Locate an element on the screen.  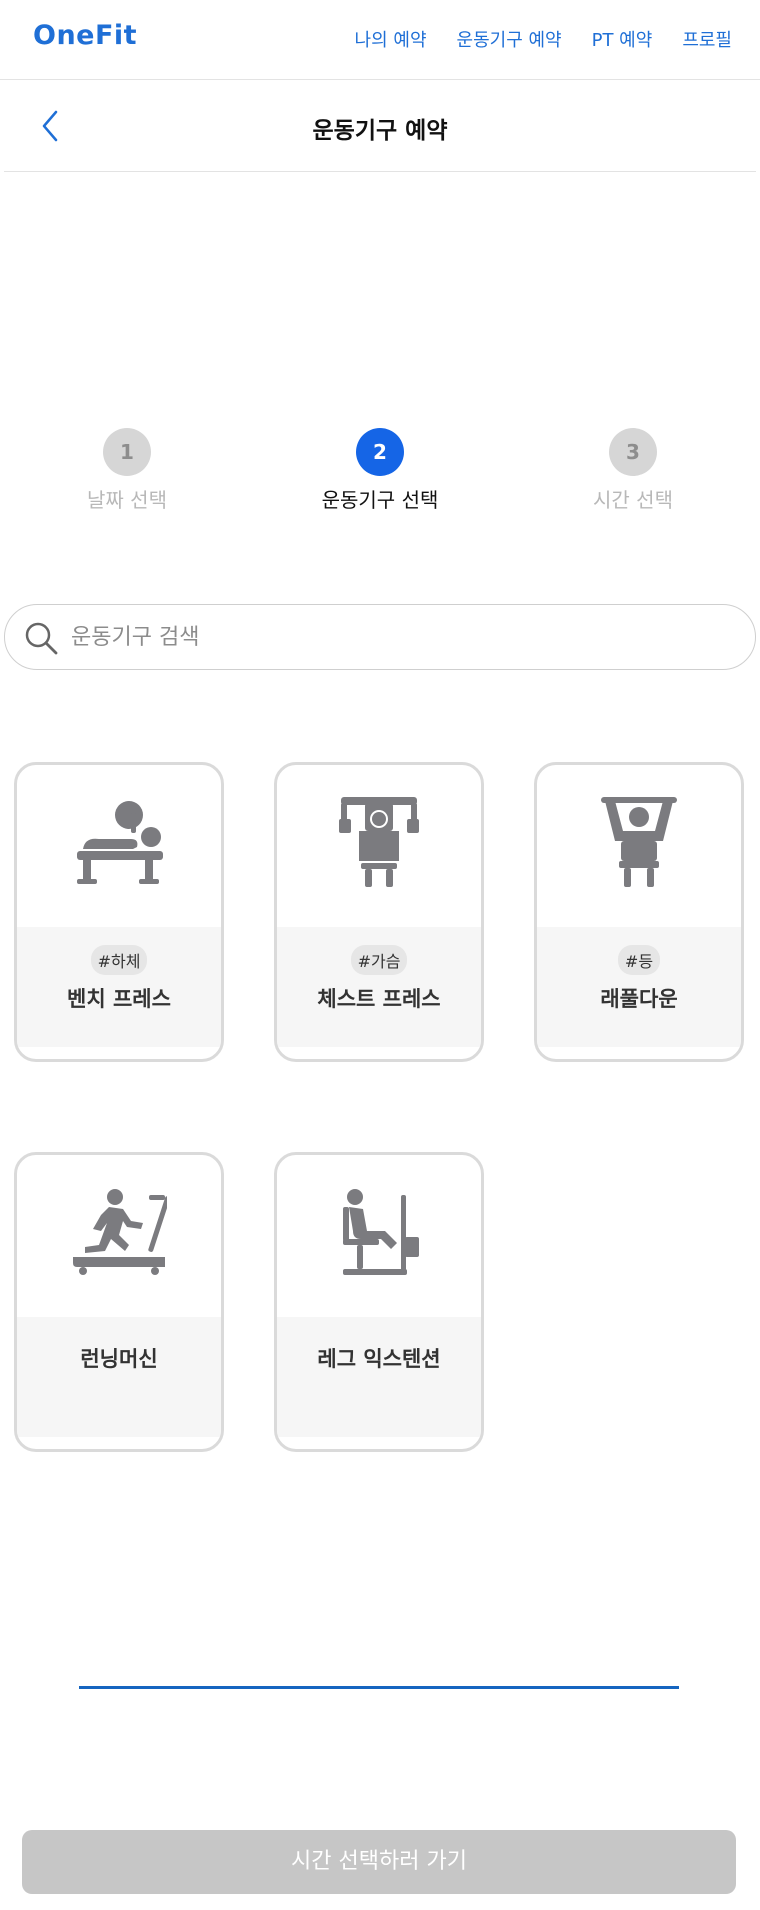
page-title: 운동기구 예약 is located at coordinates (380, 131).